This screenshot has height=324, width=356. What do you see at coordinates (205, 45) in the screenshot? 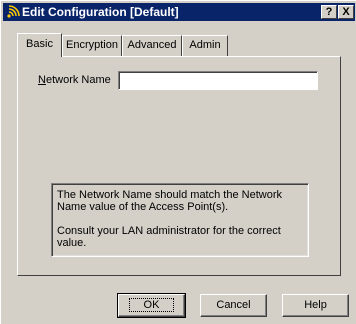
I see `tab-admin: Admin` at bounding box center [205, 45].